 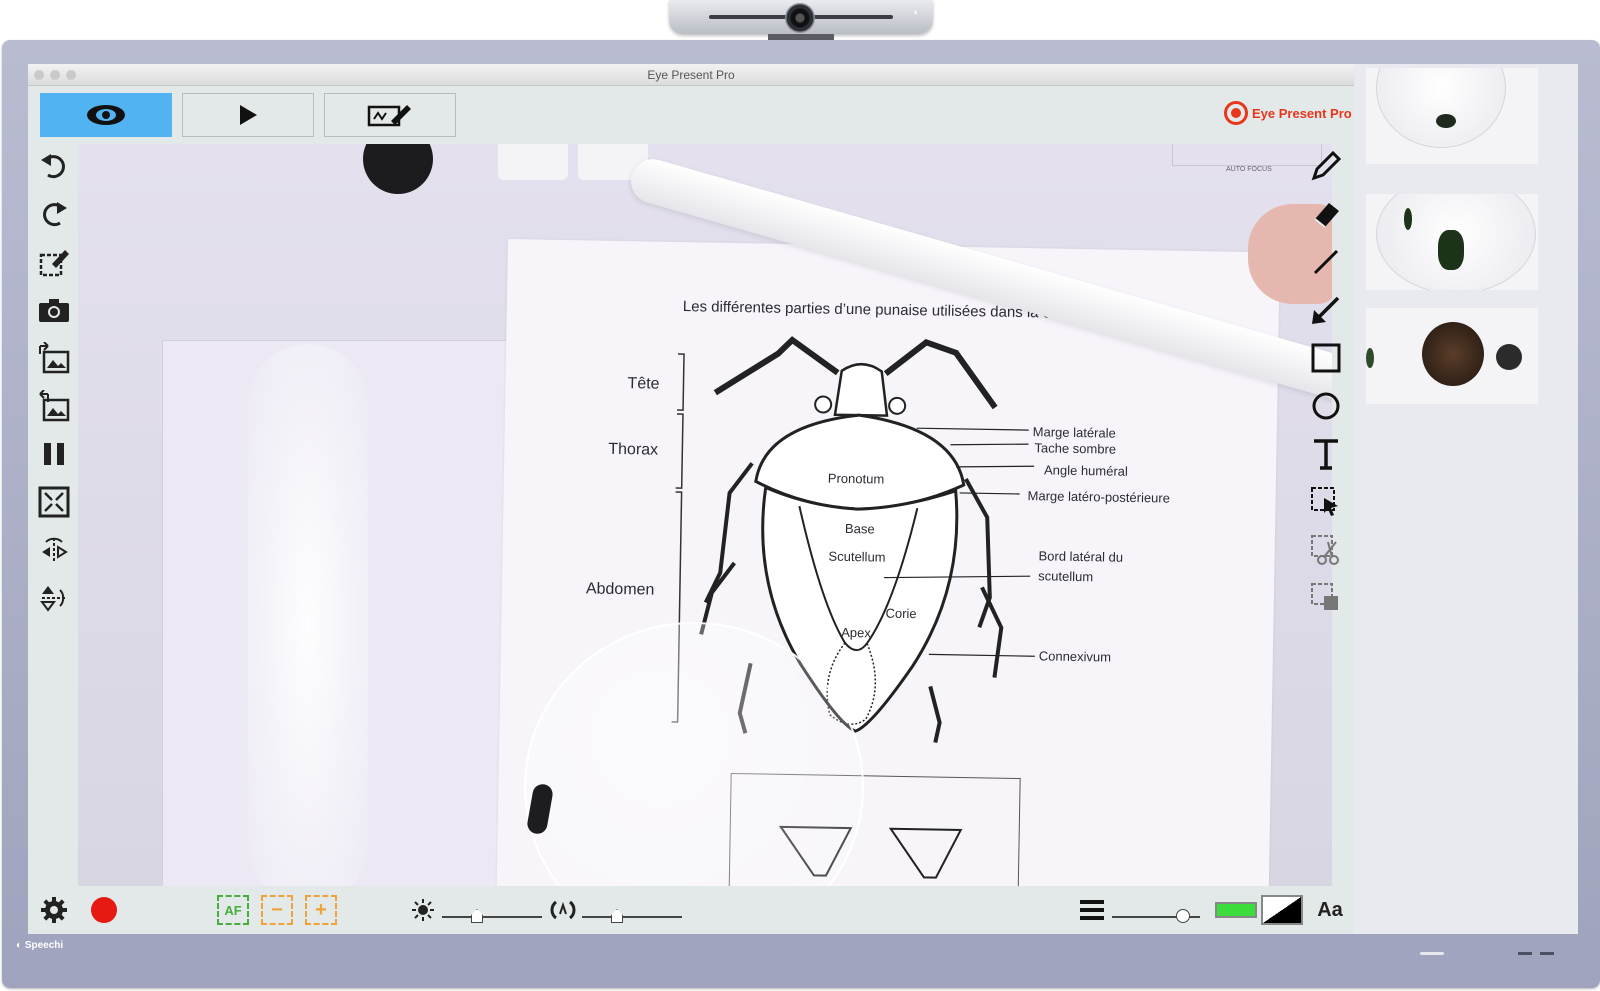 I want to click on font-label: Aa, so click(x=1330, y=909).